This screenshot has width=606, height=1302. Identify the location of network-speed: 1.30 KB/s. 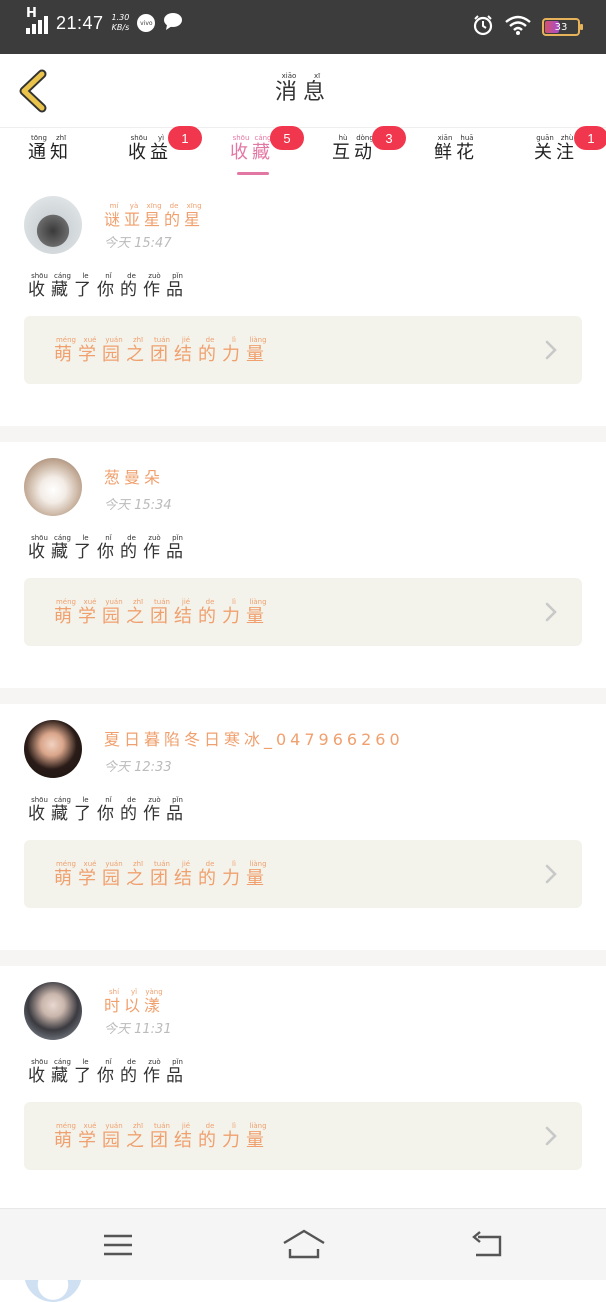
(121, 23).